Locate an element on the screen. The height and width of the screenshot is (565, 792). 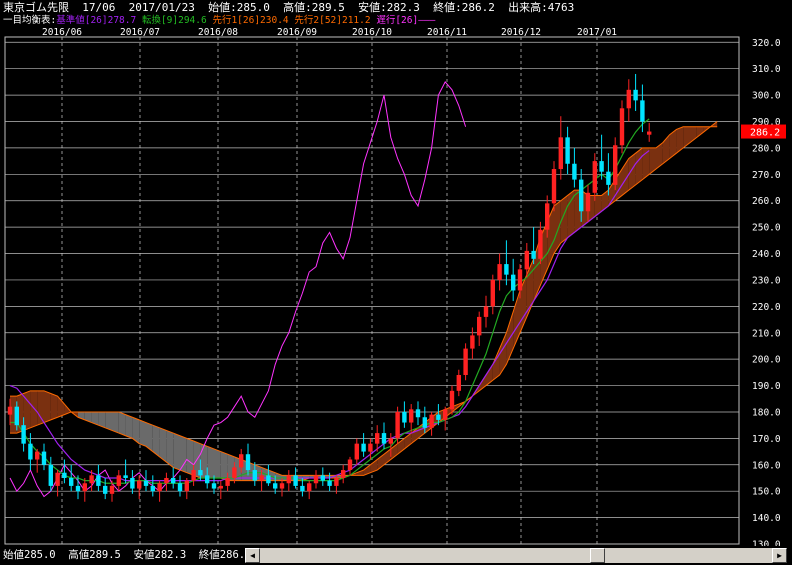
scroll-right-button: ▶ is located at coordinates (779, 555).